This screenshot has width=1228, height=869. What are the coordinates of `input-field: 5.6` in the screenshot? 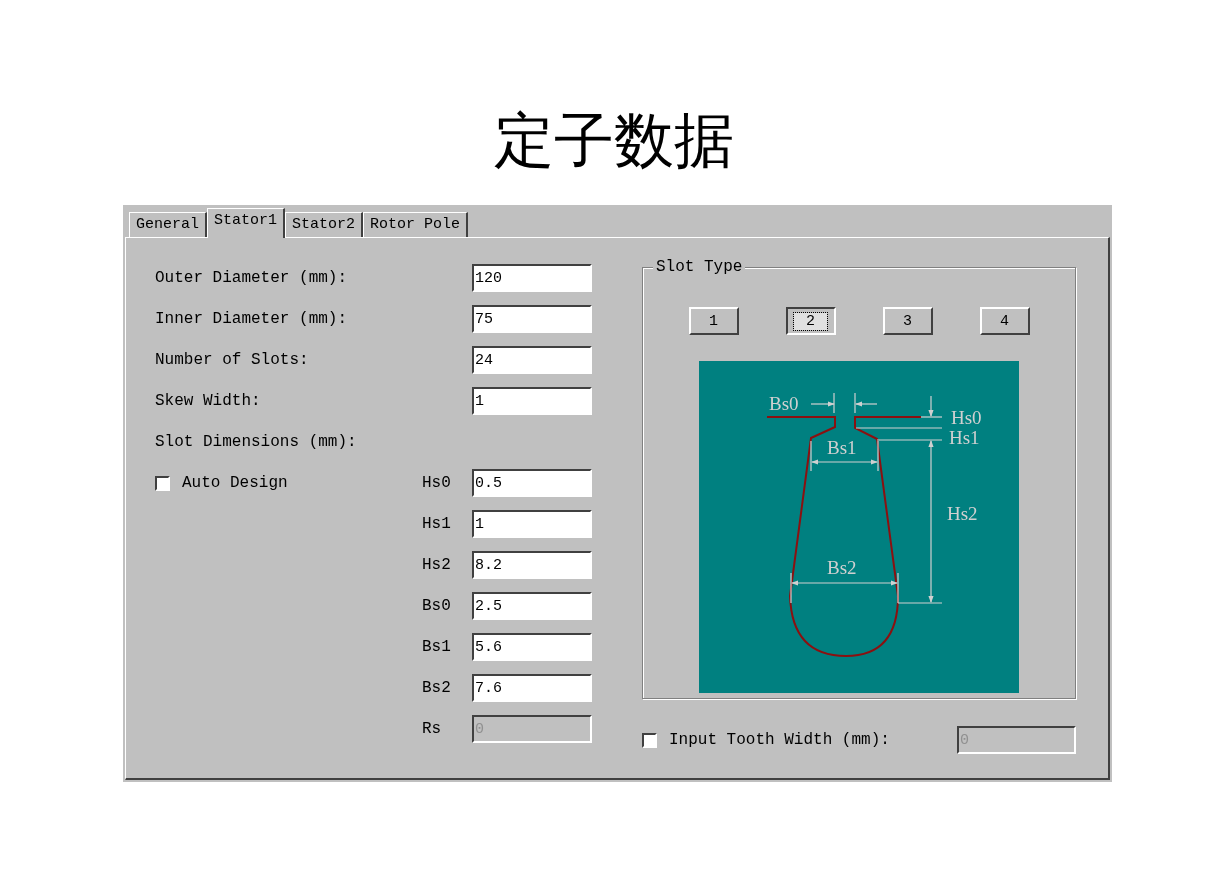 It's located at (532, 647).